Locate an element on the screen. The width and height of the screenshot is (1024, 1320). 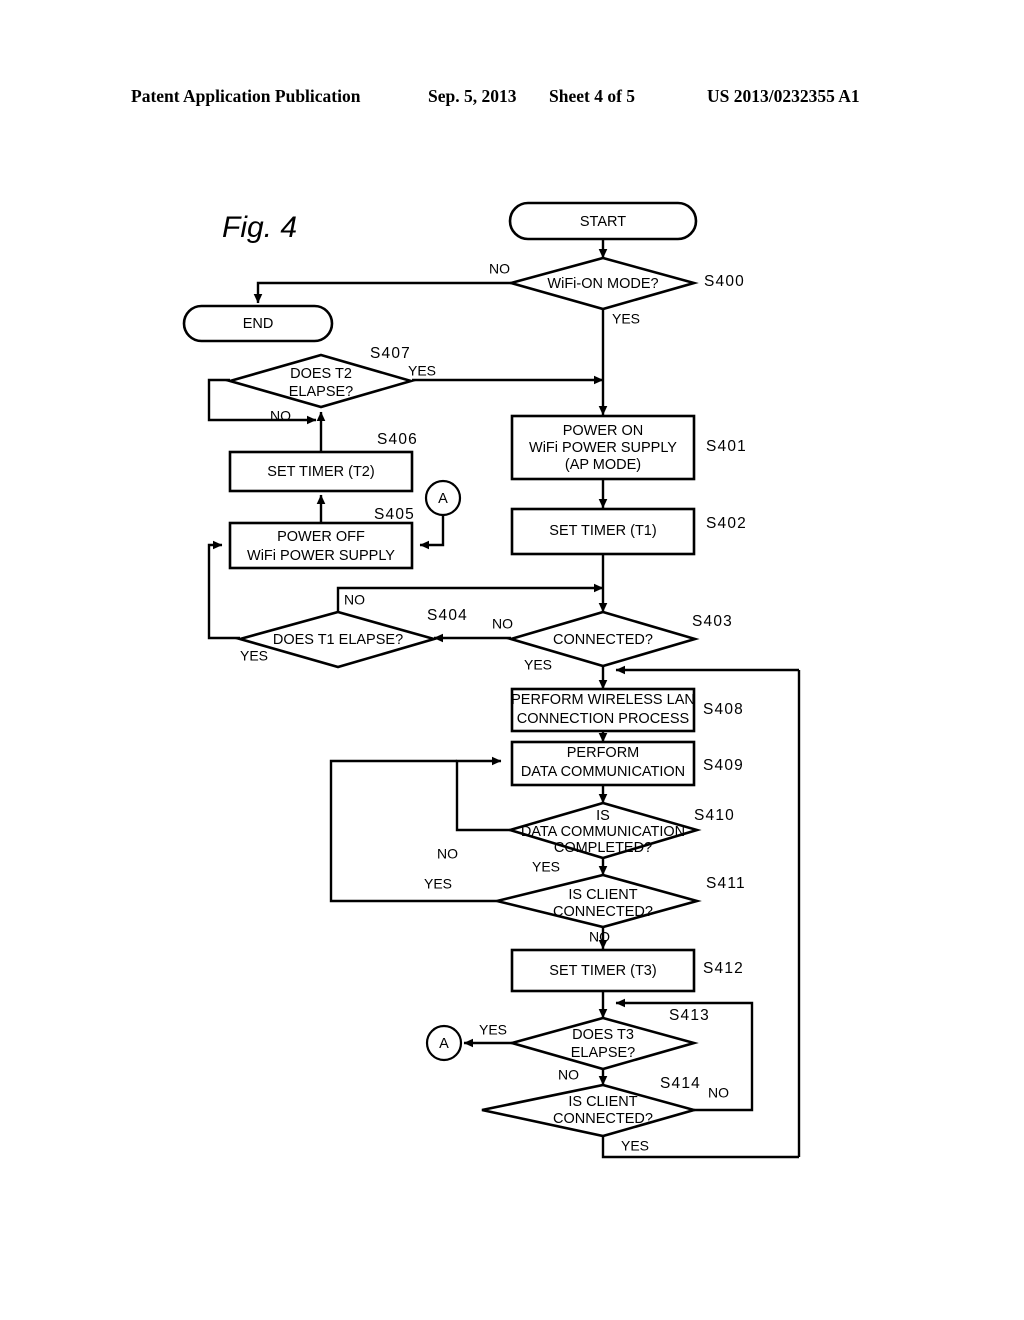
s405-label-line1: POWER OFF is located at coordinates (321, 537).